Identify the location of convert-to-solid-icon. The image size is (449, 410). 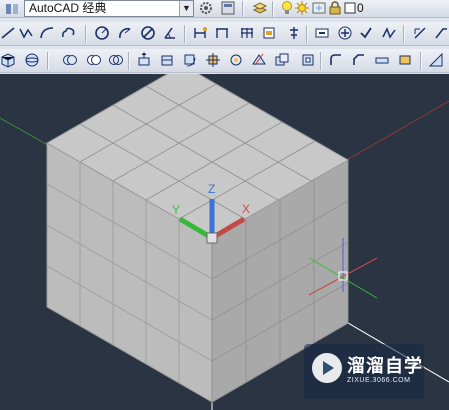
(405, 60).